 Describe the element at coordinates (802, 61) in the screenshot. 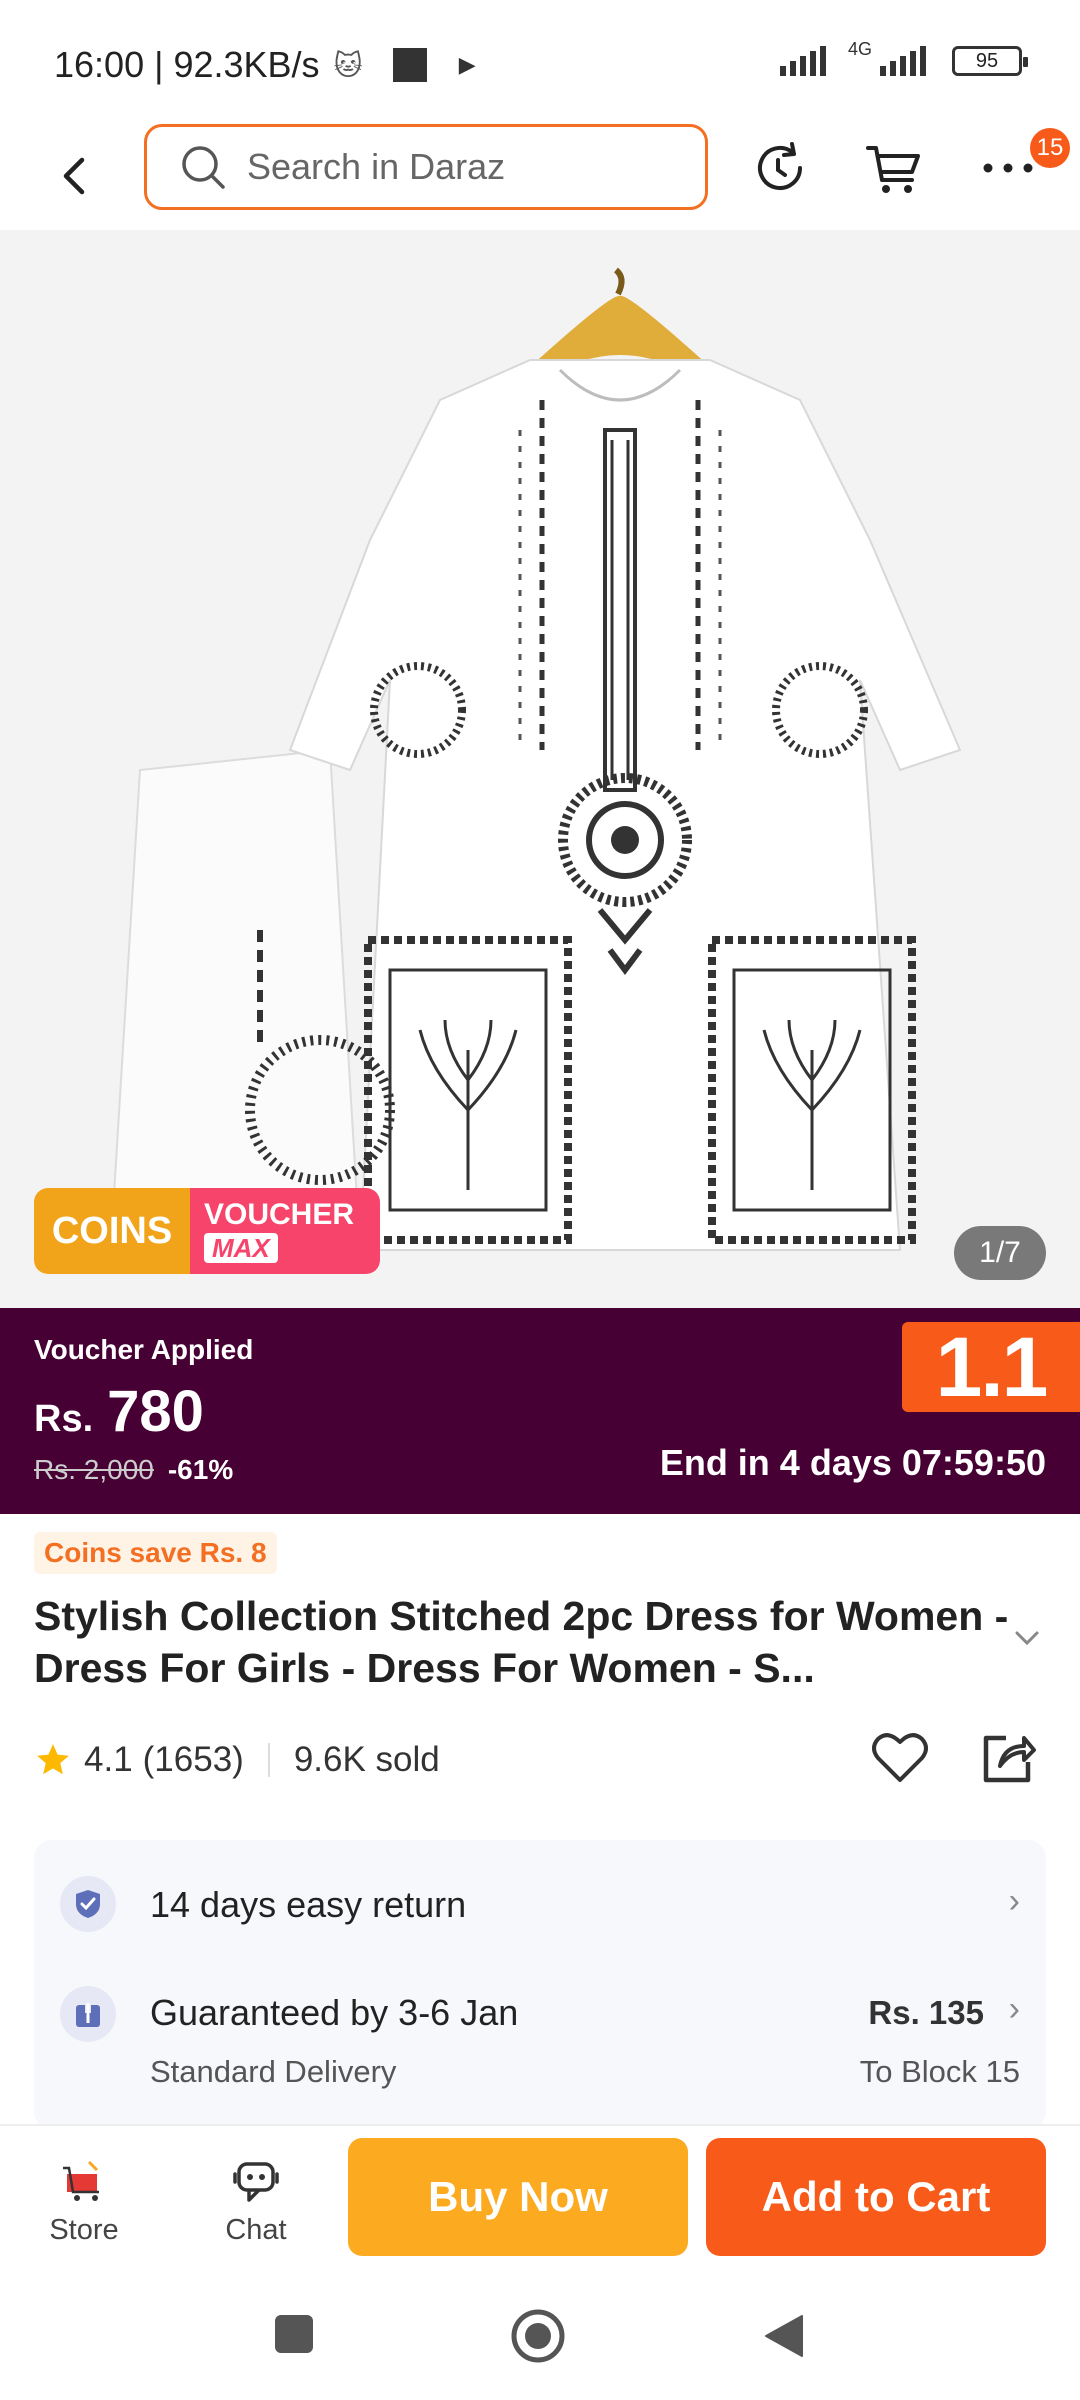

I see `signal-icon` at that location.